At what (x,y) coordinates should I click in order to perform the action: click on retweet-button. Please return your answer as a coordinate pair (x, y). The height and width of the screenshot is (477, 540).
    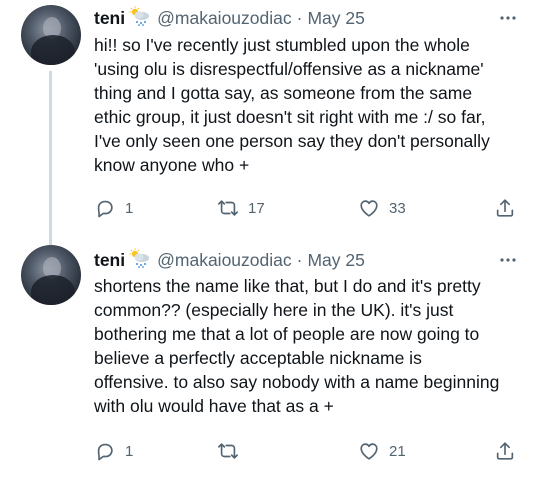
    Looking at the image, I should click on (232, 451).